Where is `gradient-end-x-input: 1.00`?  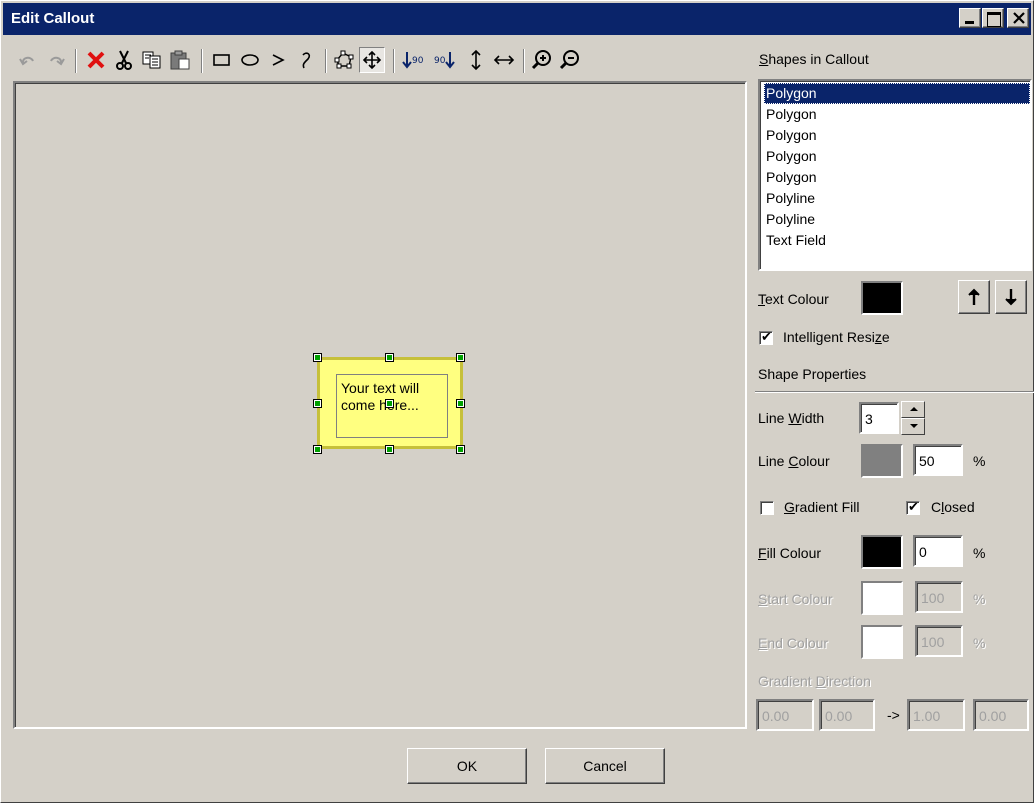 gradient-end-x-input: 1.00 is located at coordinates (936, 715).